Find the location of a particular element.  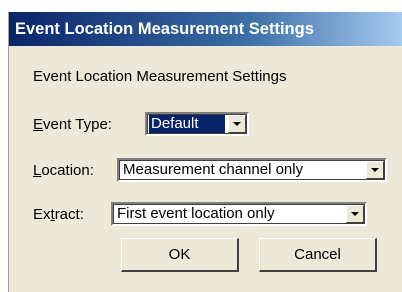

event-type-select: Default is located at coordinates (197, 124).